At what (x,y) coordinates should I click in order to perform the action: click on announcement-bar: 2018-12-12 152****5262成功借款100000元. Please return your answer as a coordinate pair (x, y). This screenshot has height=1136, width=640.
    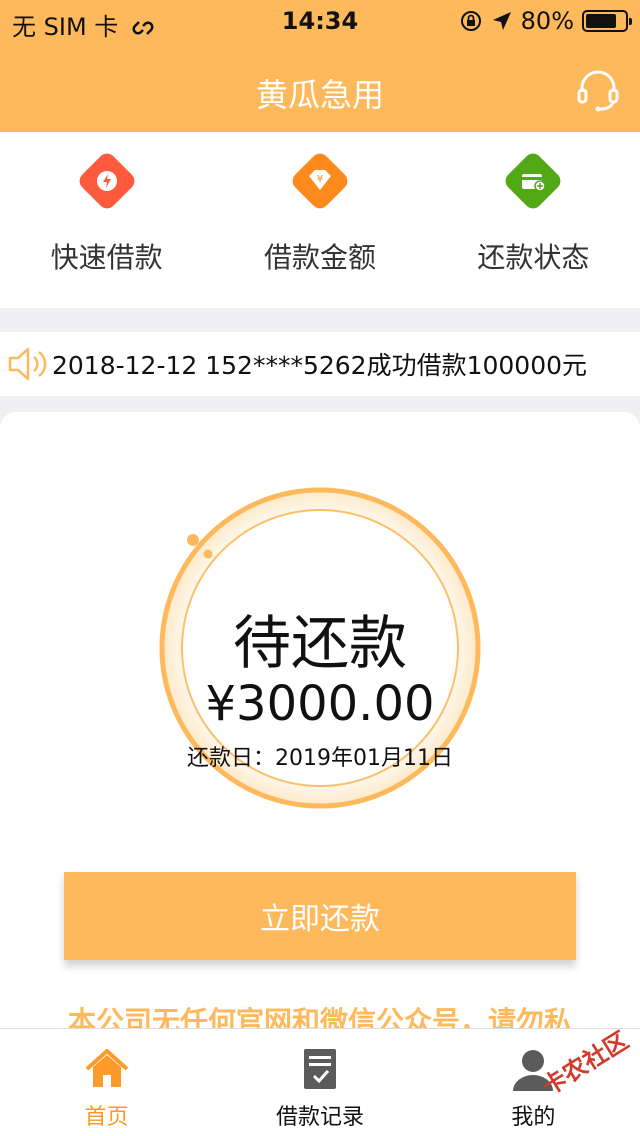
    Looking at the image, I should click on (320, 364).